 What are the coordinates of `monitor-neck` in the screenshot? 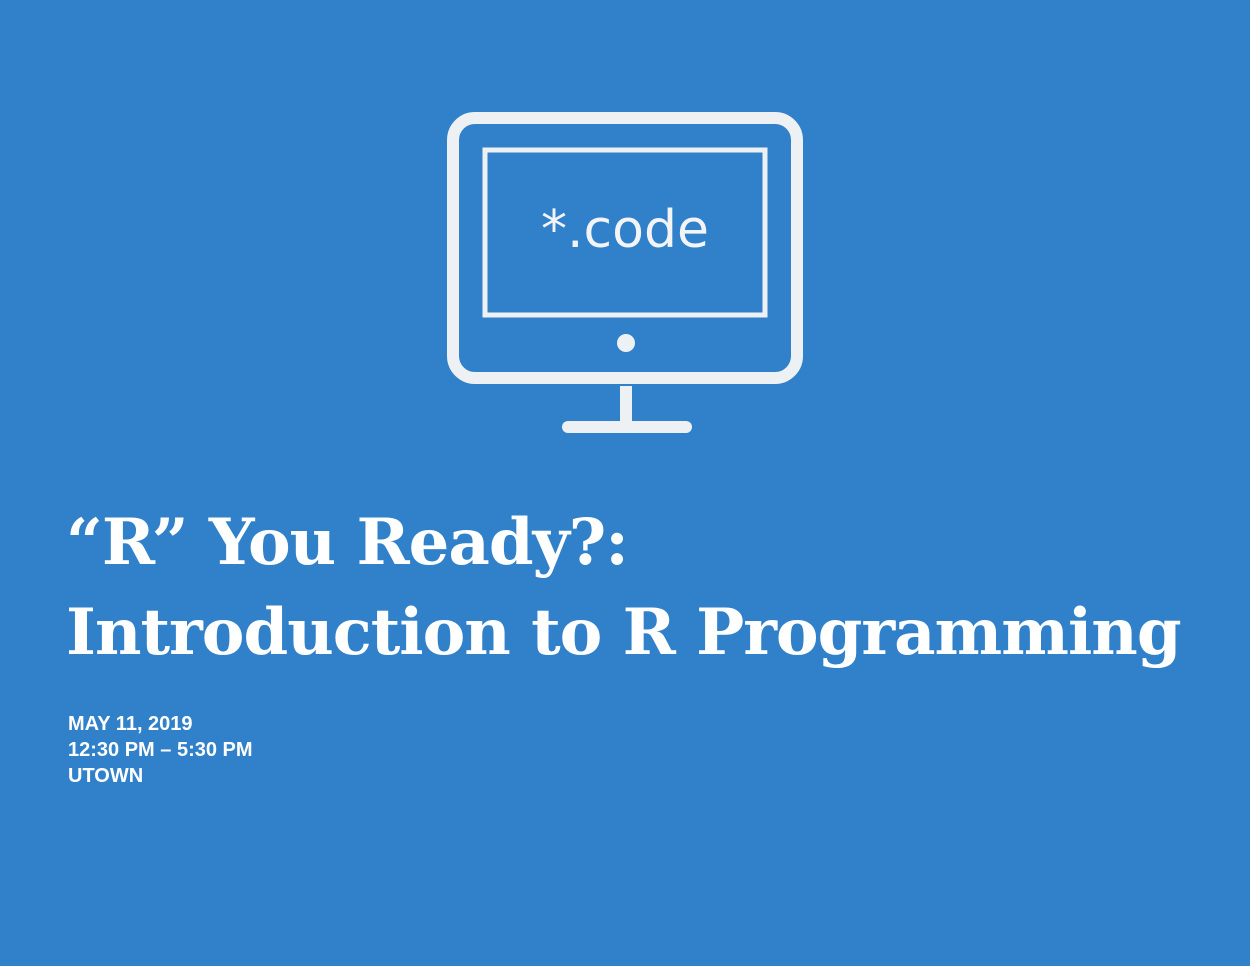 It's located at (626, 406).